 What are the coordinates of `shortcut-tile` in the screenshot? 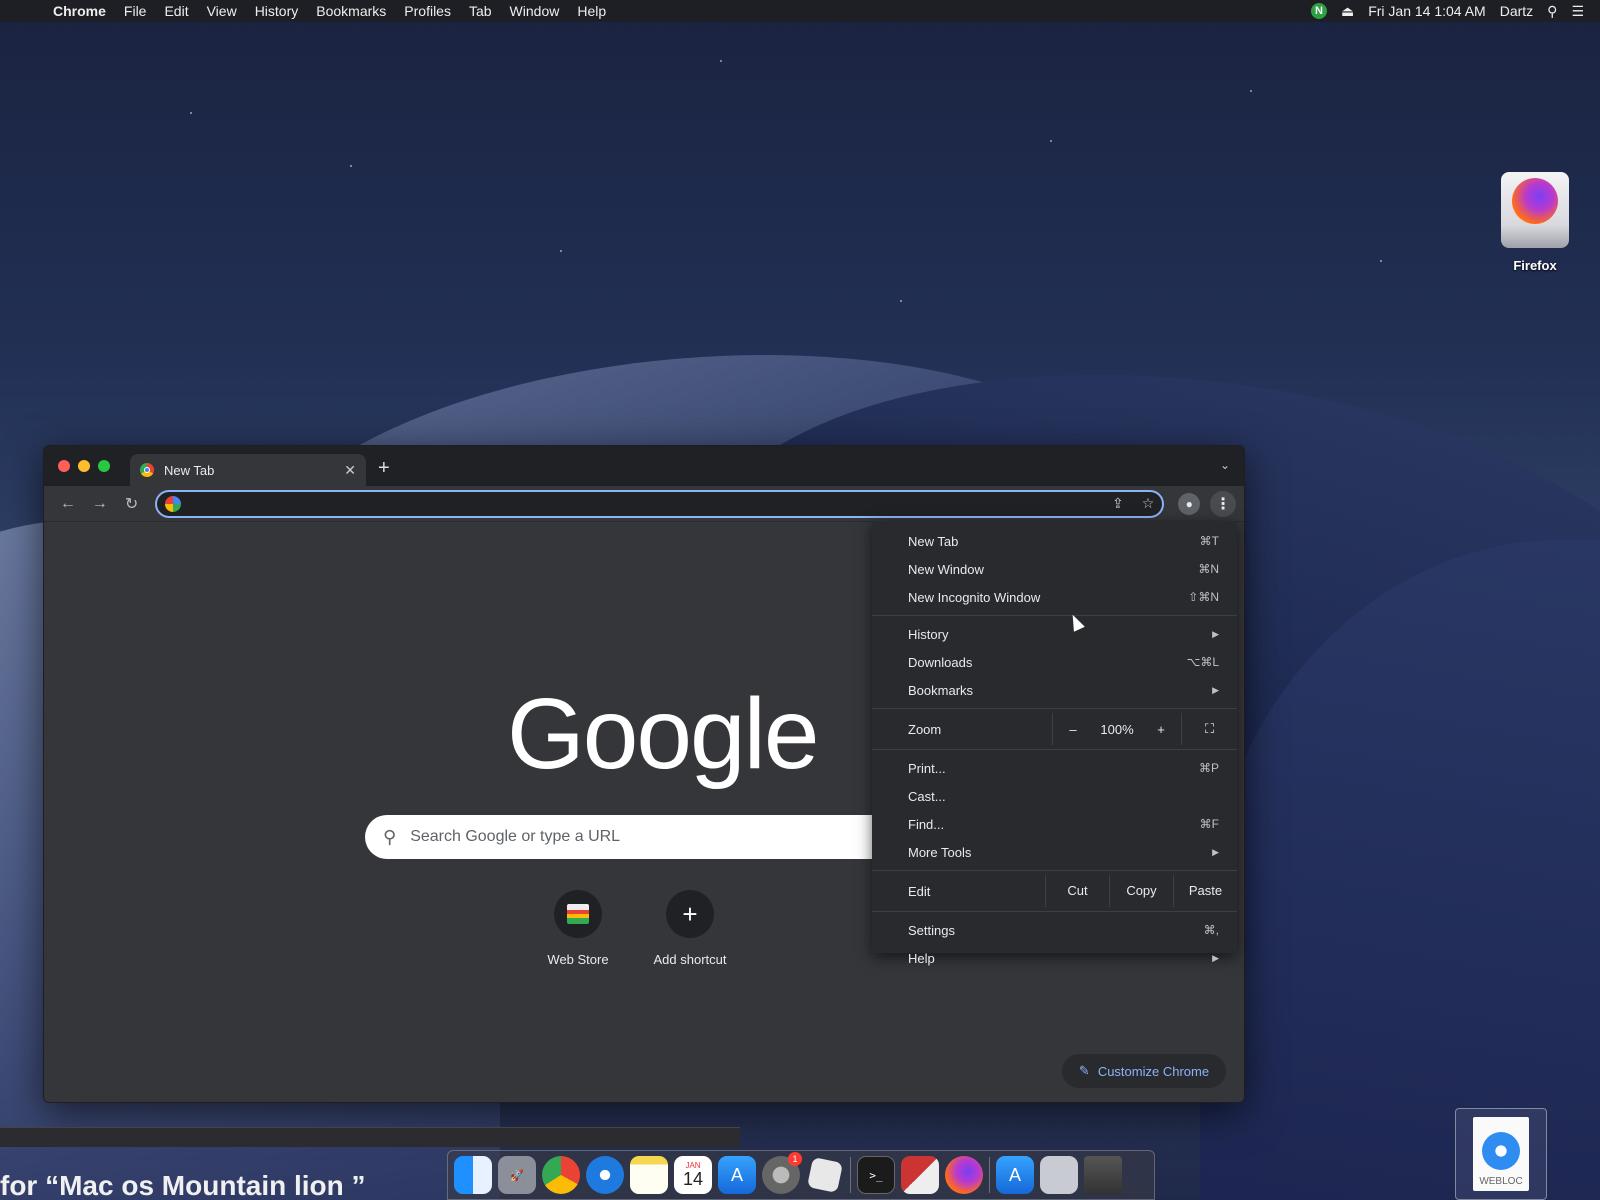 It's located at (578, 914).